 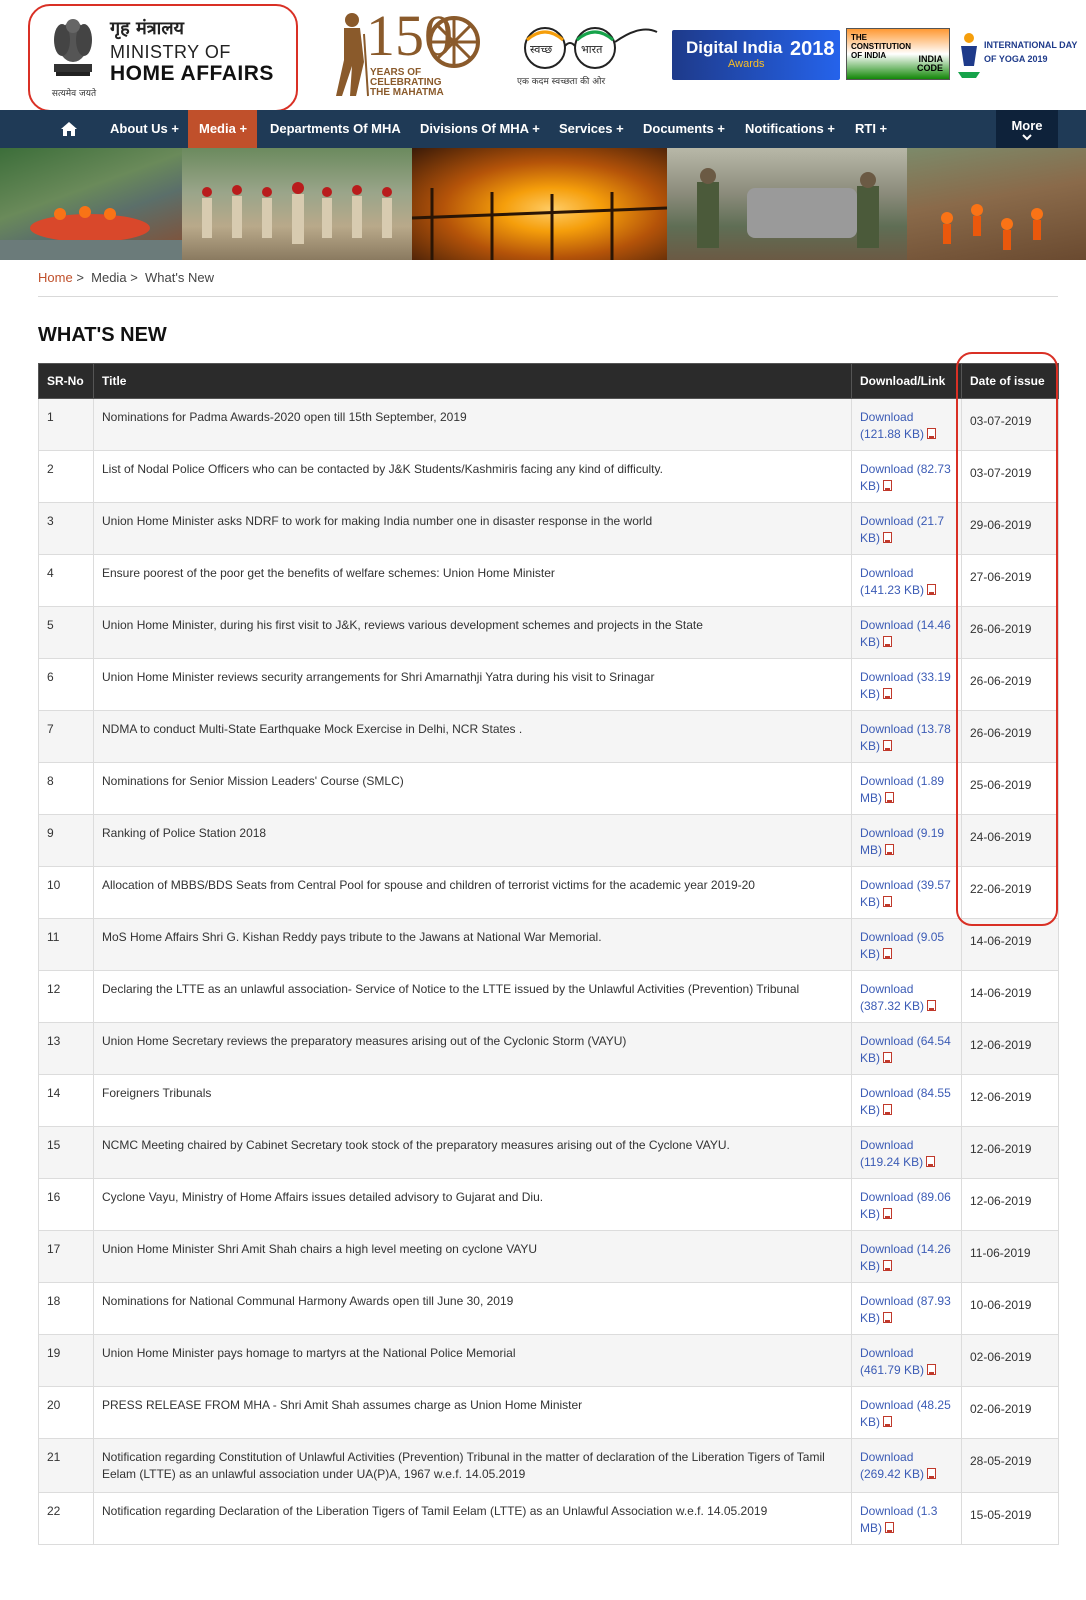 What do you see at coordinates (1027, 129) in the screenshot?
I see `nav-more-button: More` at bounding box center [1027, 129].